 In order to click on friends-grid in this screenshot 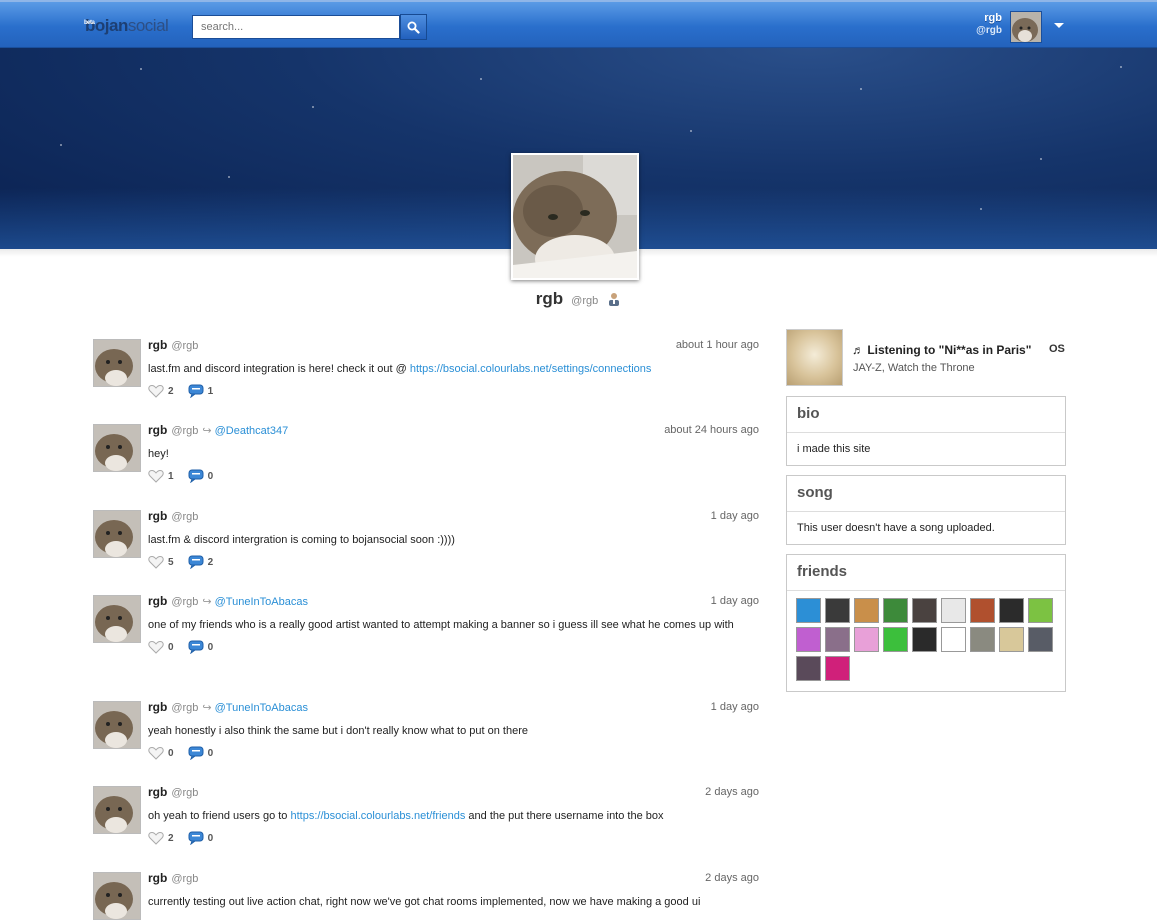, I will do `click(926, 638)`.